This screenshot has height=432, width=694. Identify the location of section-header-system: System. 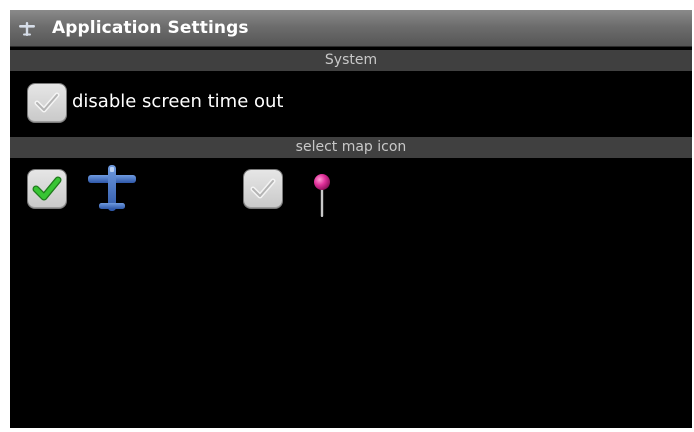
(351, 60).